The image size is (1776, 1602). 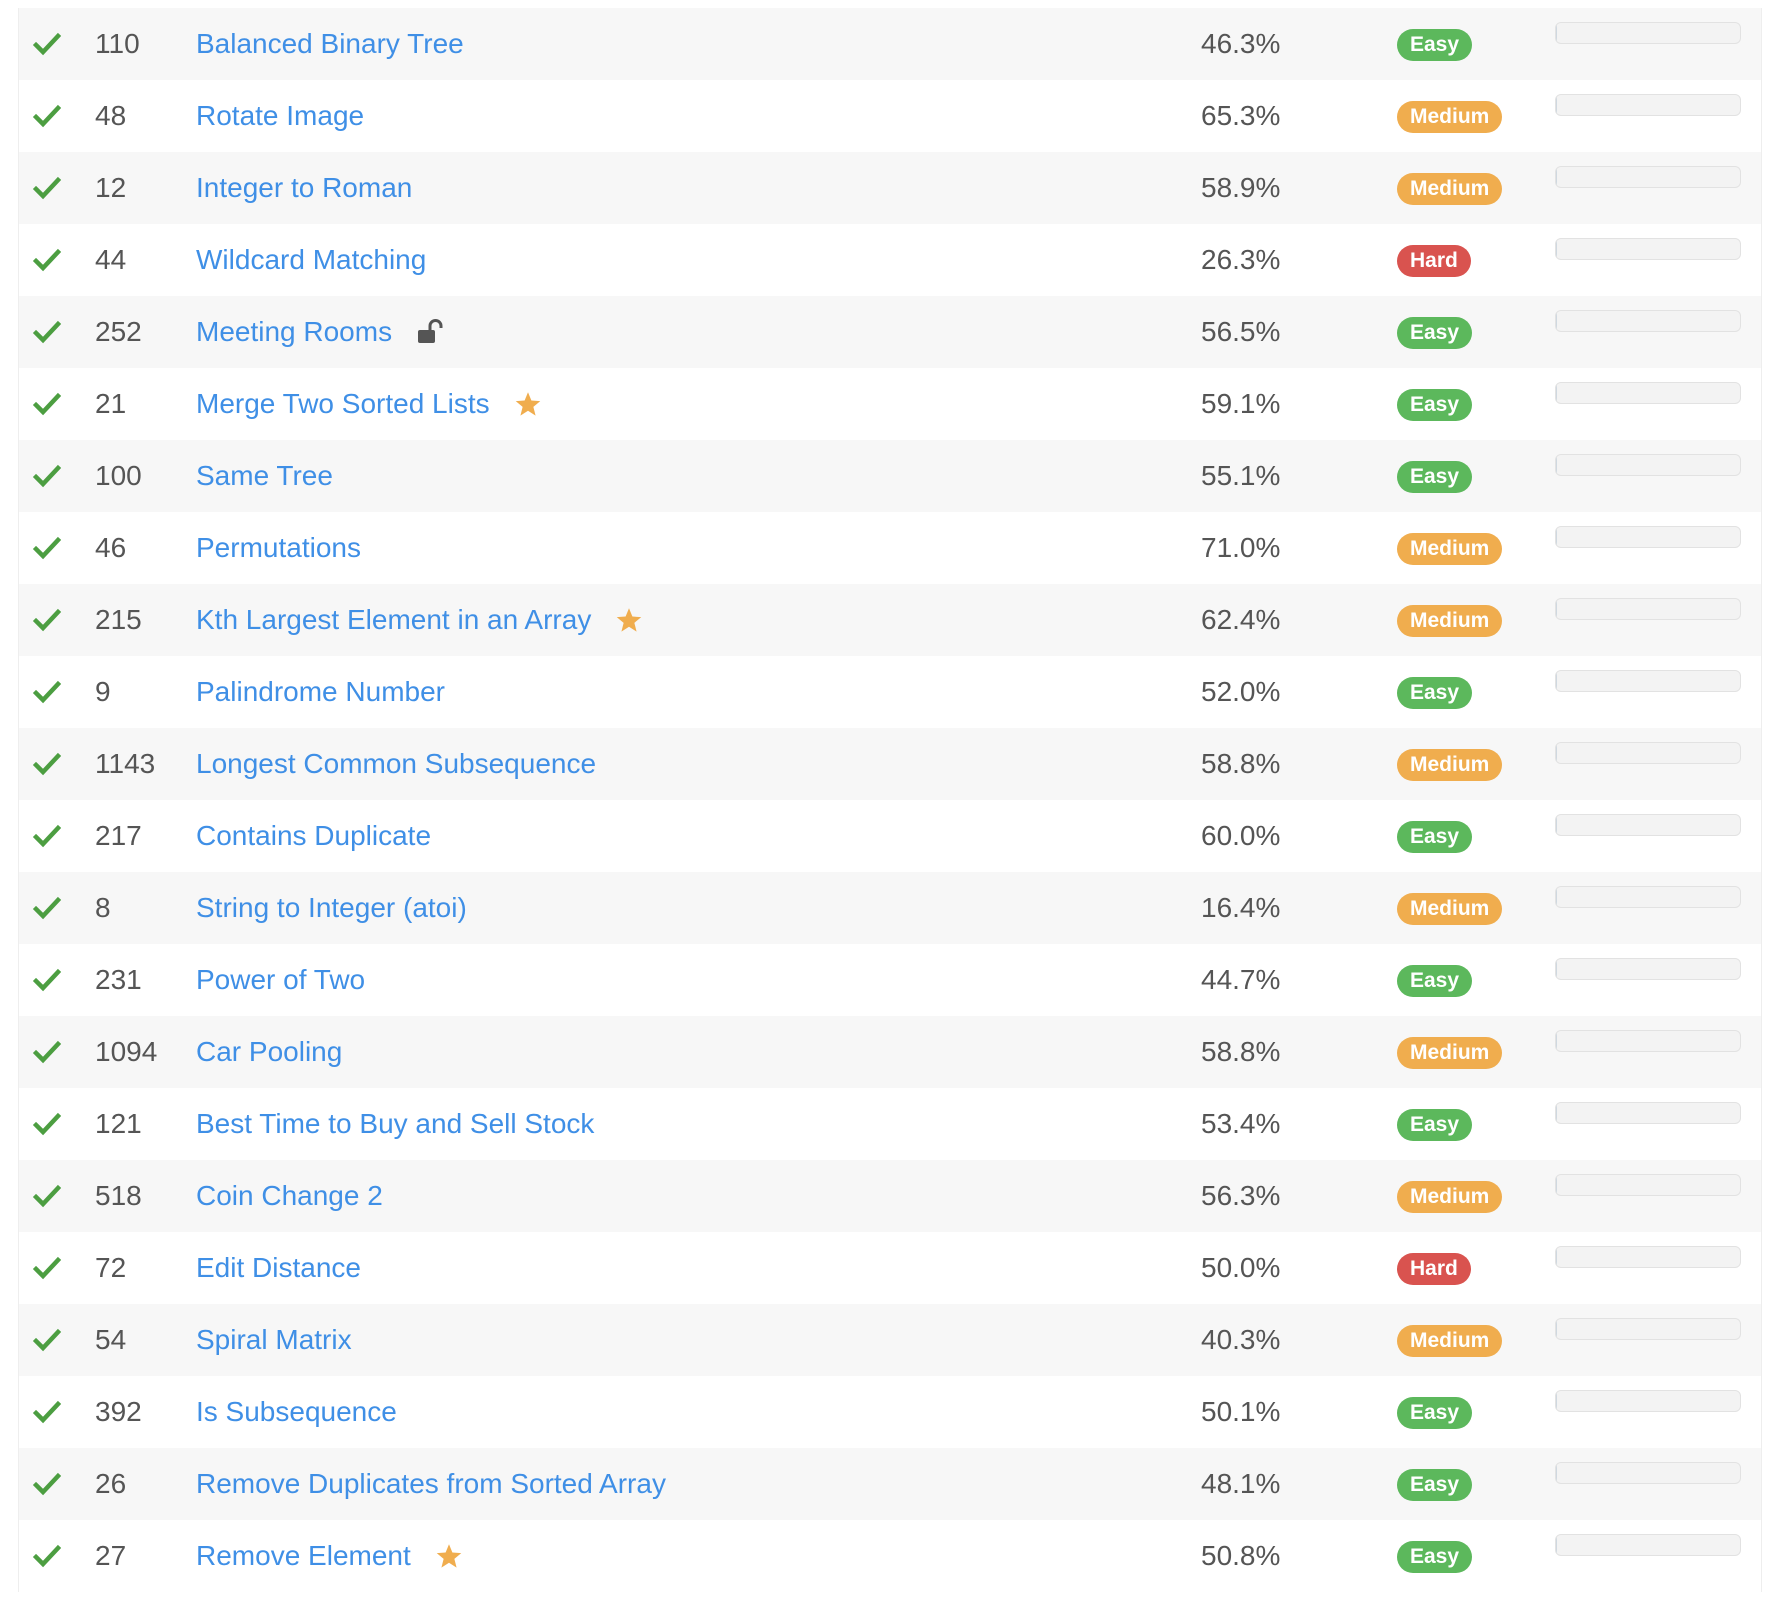 What do you see at coordinates (890, 1556) in the screenshot?
I see `table-row: 27 Remove Element 50.8% Easy` at bounding box center [890, 1556].